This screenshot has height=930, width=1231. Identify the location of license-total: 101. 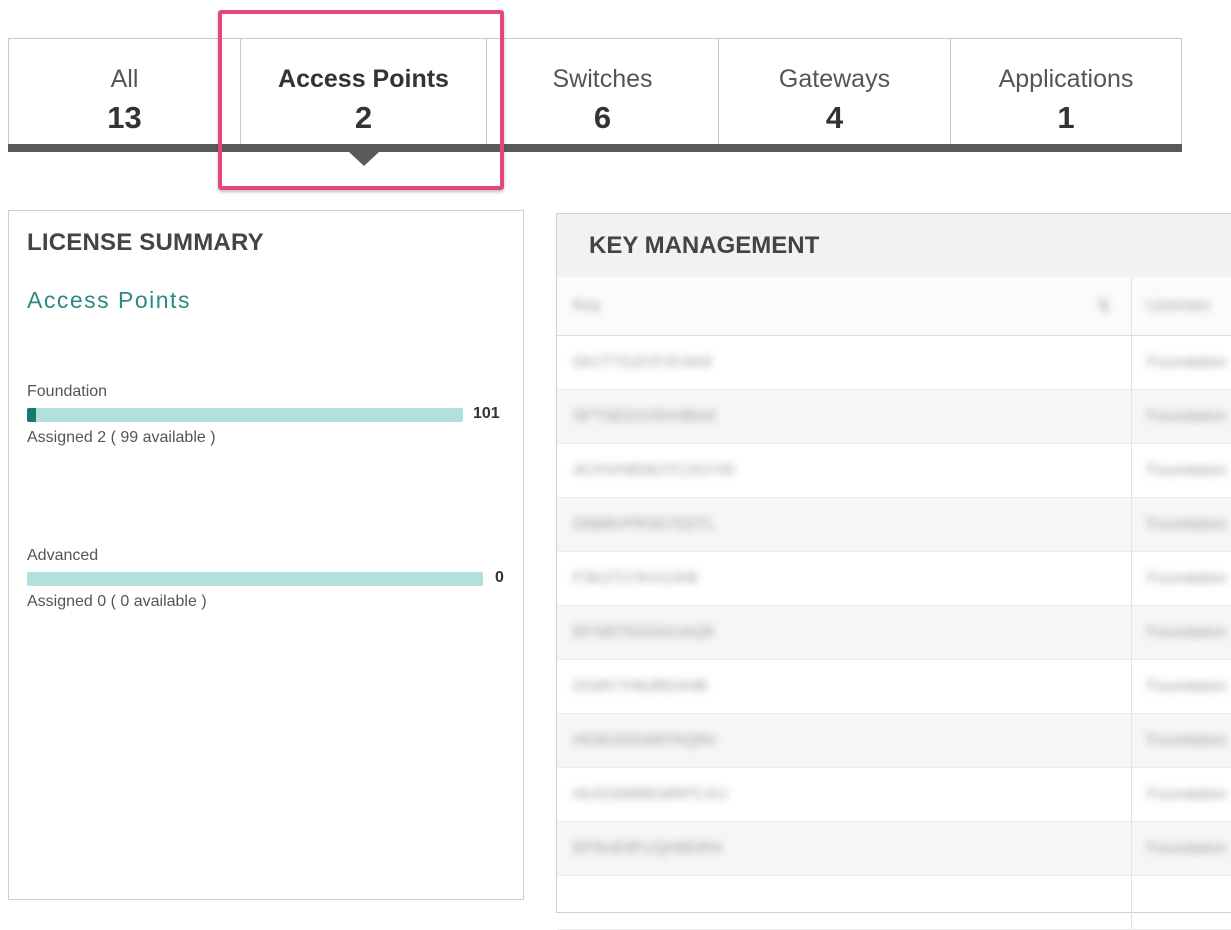
(486, 413).